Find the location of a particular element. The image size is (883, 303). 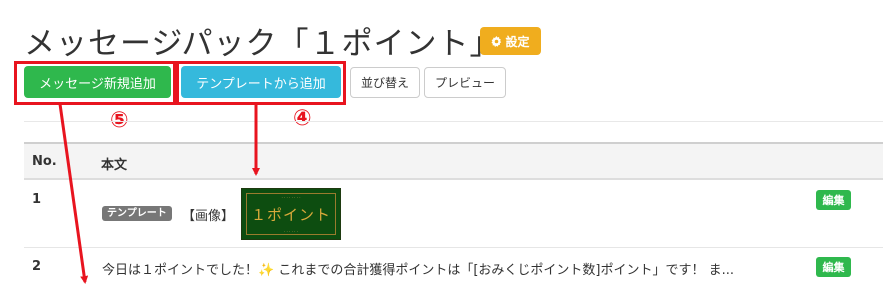

sort-button: 並び替え is located at coordinates (385, 82).